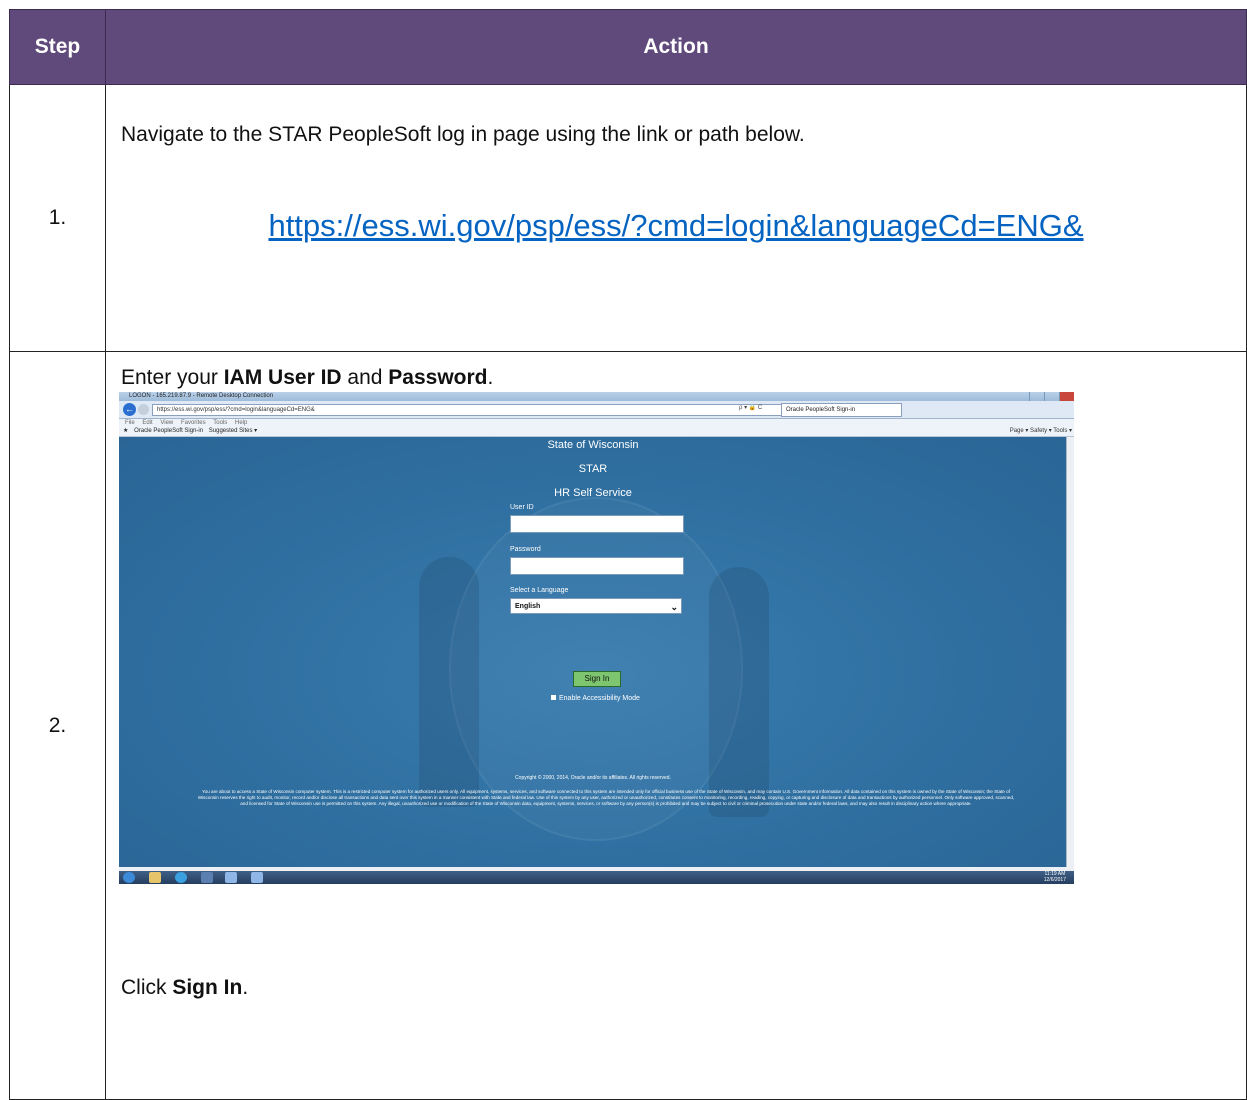 The width and height of the screenshot is (1247, 1100). I want to click on click-suffix: ., so click(245, 987).